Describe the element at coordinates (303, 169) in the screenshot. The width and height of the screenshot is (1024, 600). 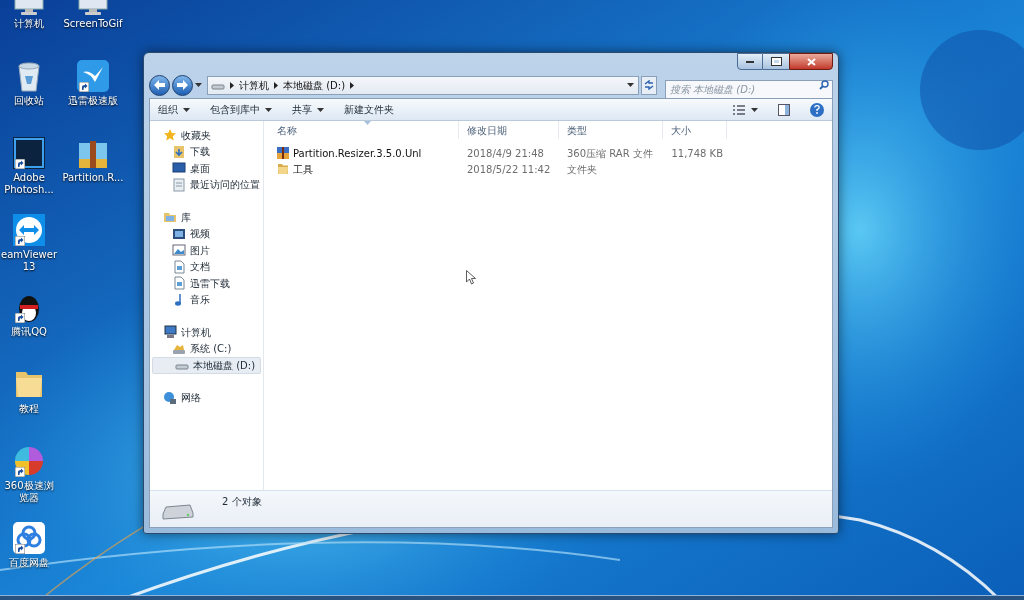
I see `file-name: 工具` at that location.